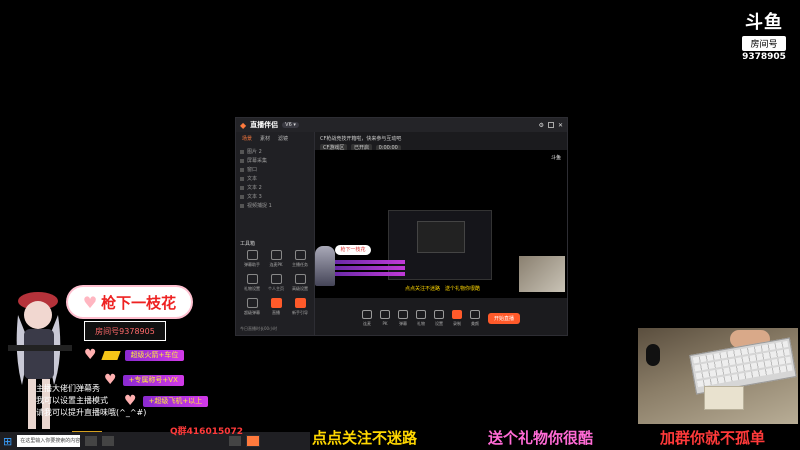 This screenshot has height=450, width=800. Describe the element at coordinates (653, 355) in the screenshot. I see `mouse-object` at that location.